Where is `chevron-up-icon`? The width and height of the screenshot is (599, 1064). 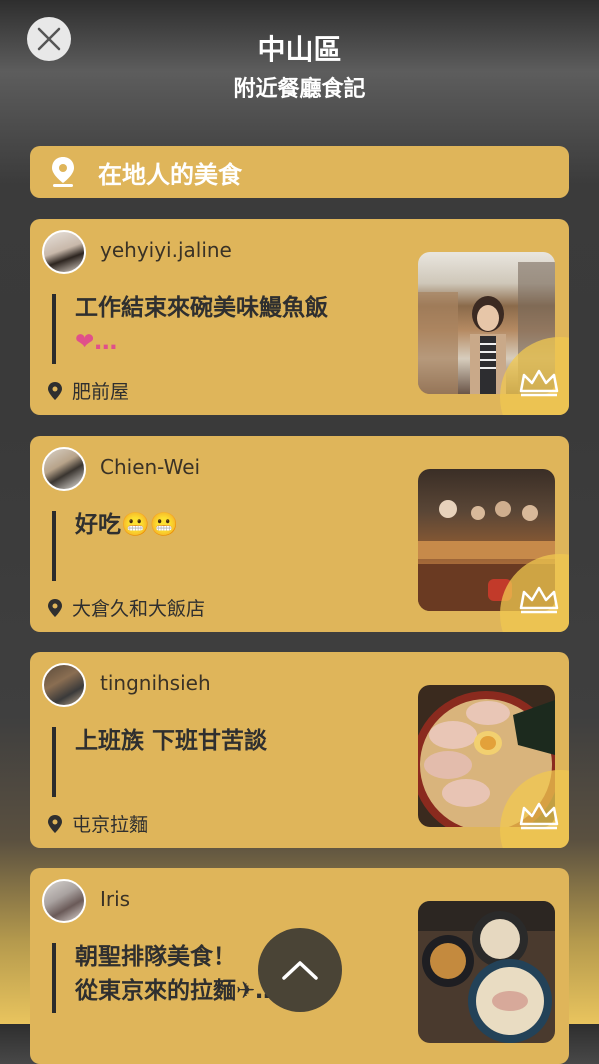
chevron-up-icon is located at coordinates (300, 970).